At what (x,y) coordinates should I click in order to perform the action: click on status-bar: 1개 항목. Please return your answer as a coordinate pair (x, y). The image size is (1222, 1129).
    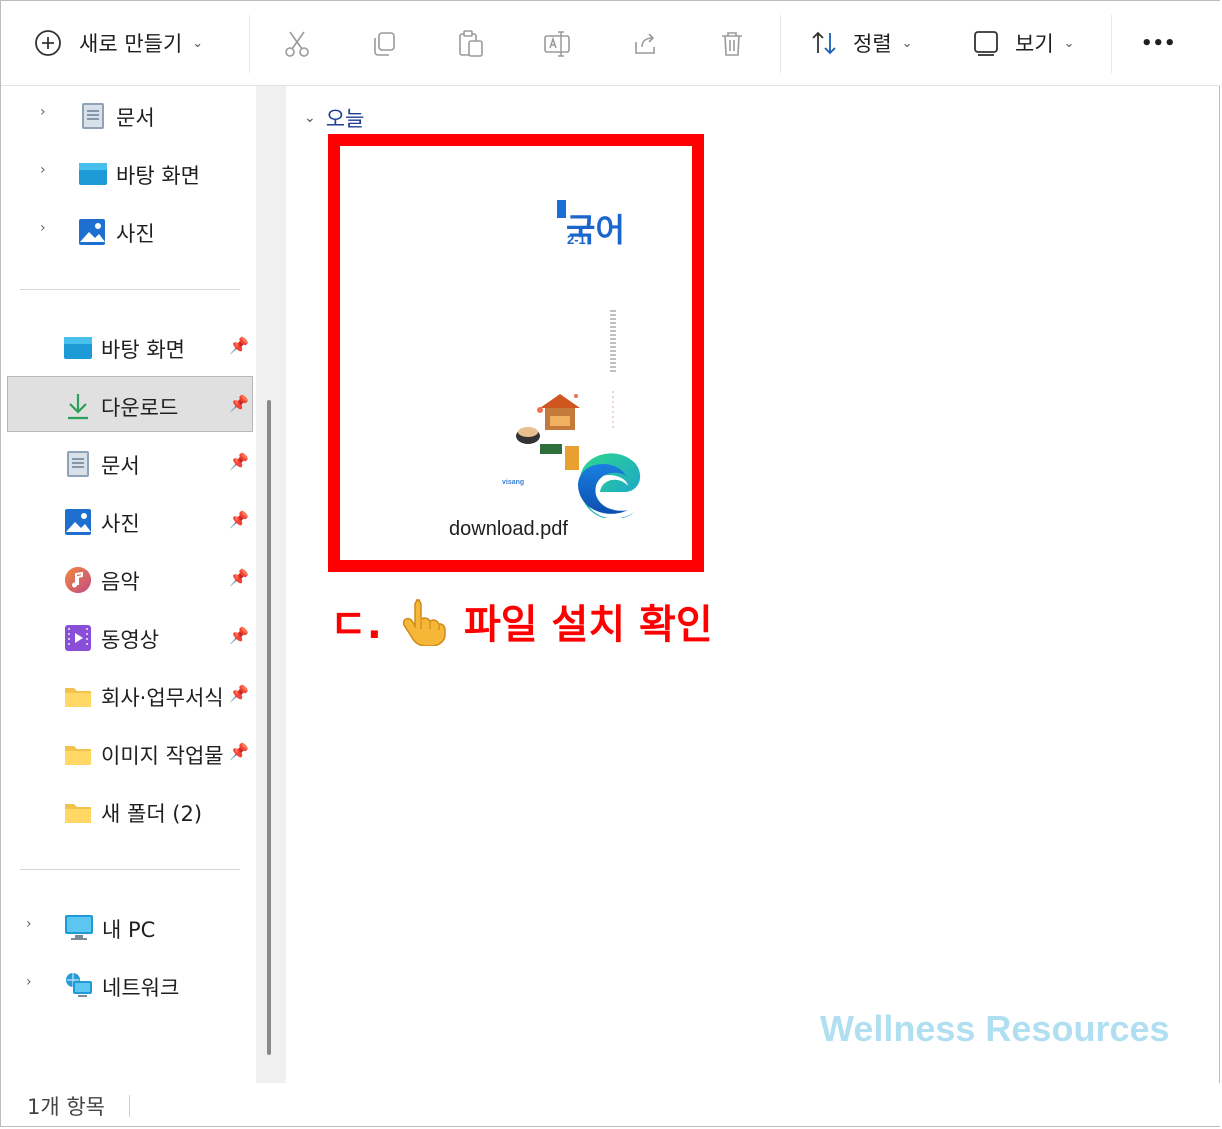
    Looking at the image, I should click on (610, 1104).